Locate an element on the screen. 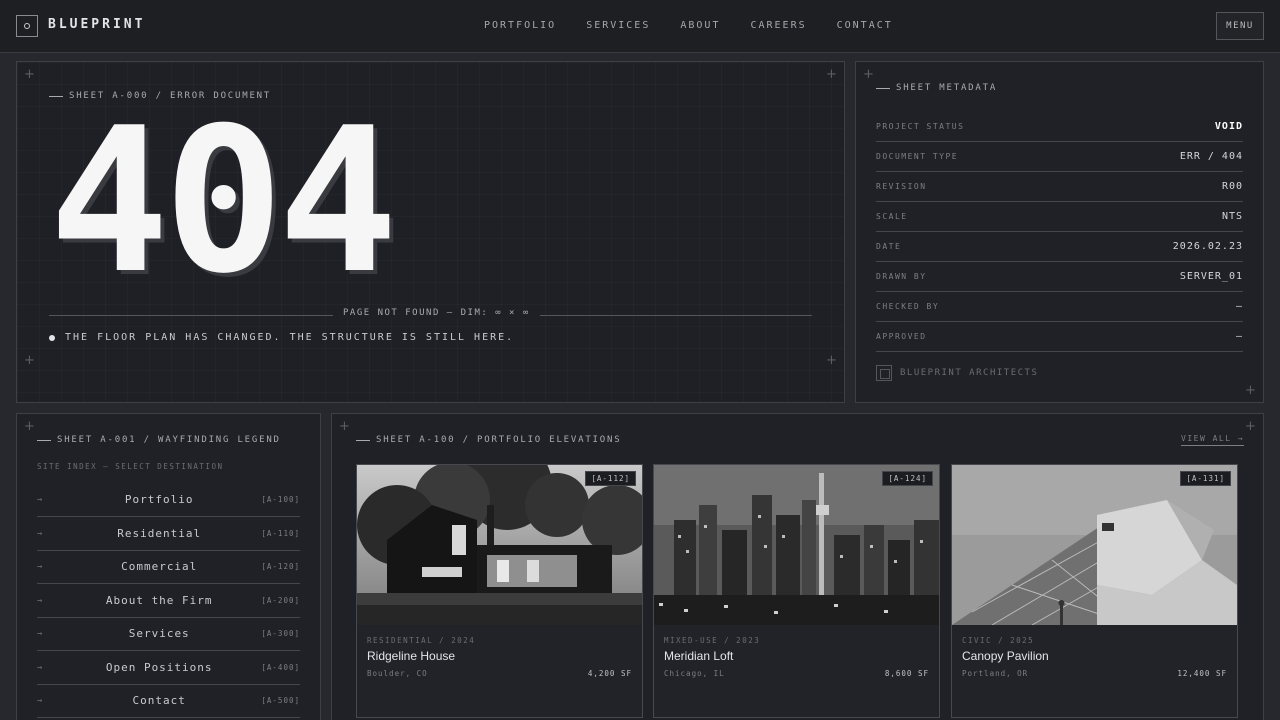 Image resolution: width=1280 pixels, height=720 pixels. legend-item-portfolio: → Portfolio [A-100] is located at coordinates (168, 500).